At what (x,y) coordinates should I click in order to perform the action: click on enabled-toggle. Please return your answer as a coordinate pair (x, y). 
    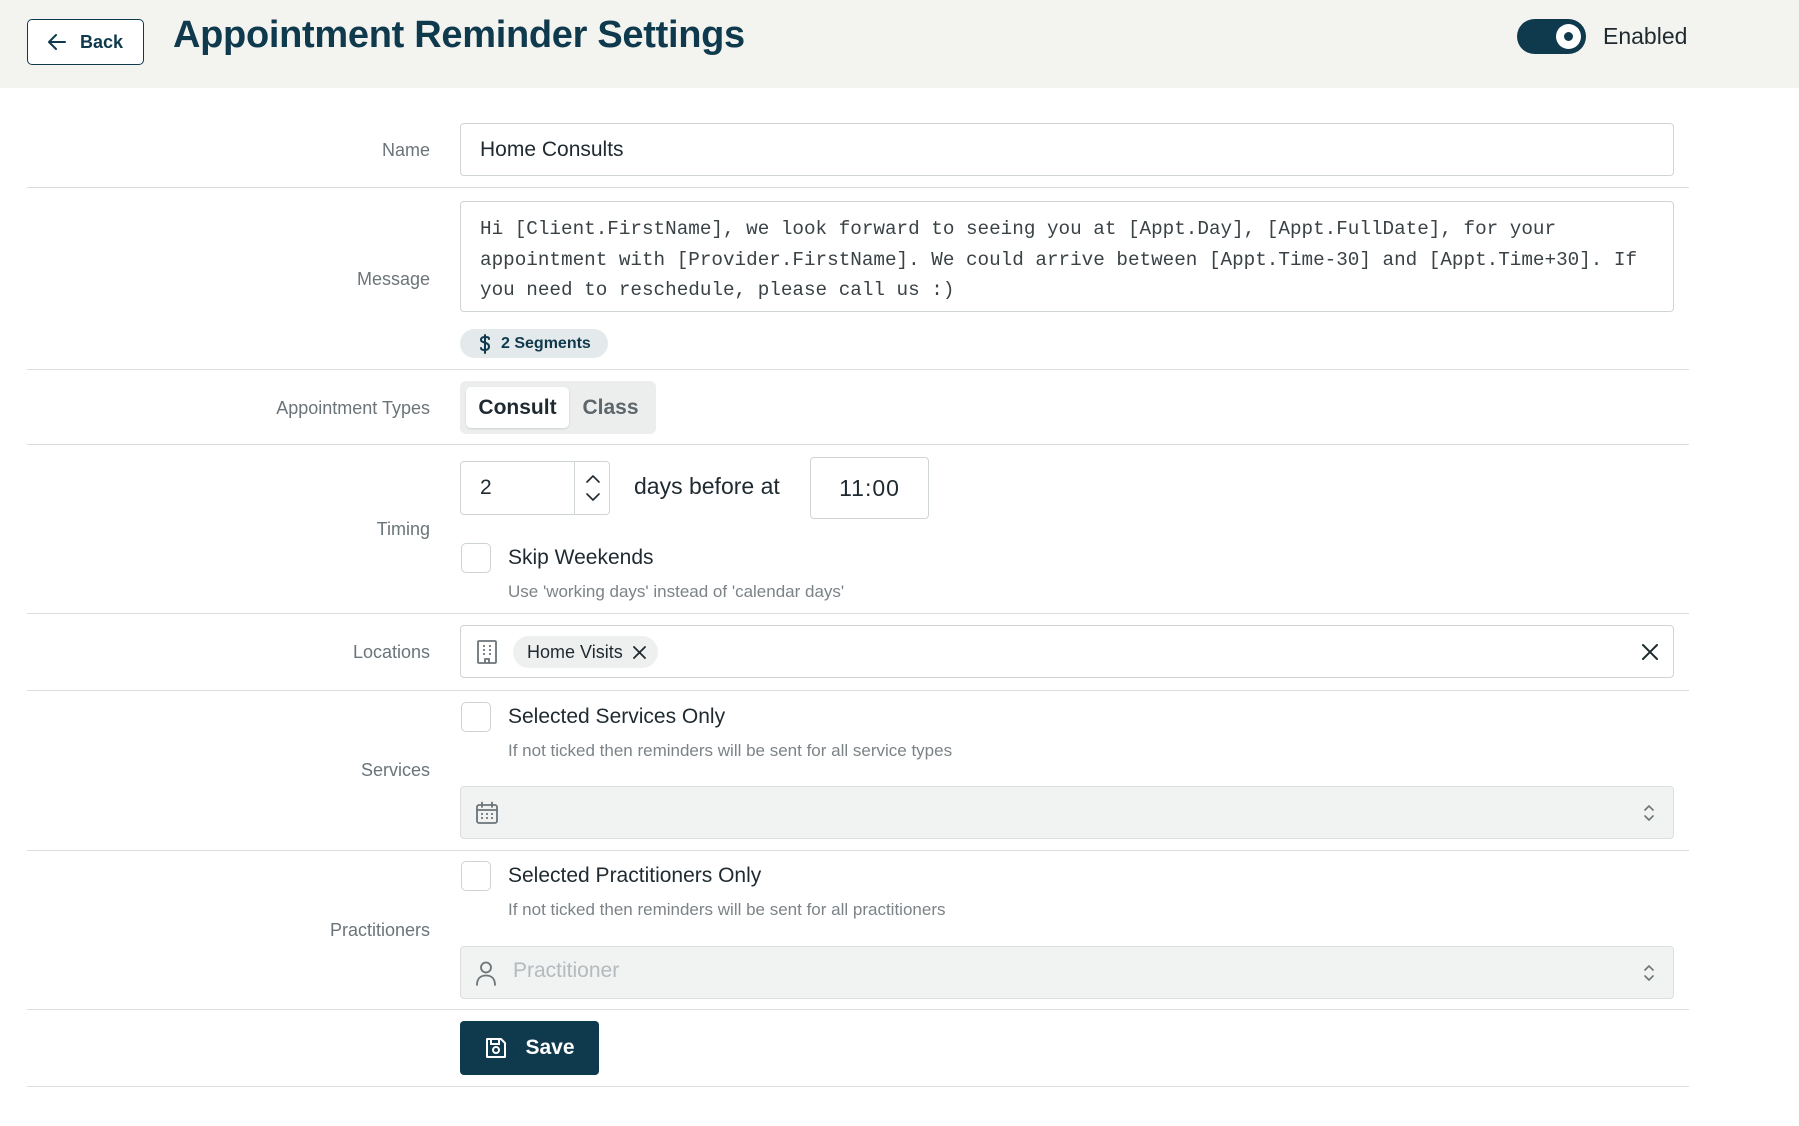
    Looking at the image, I should click on (1551, 36).